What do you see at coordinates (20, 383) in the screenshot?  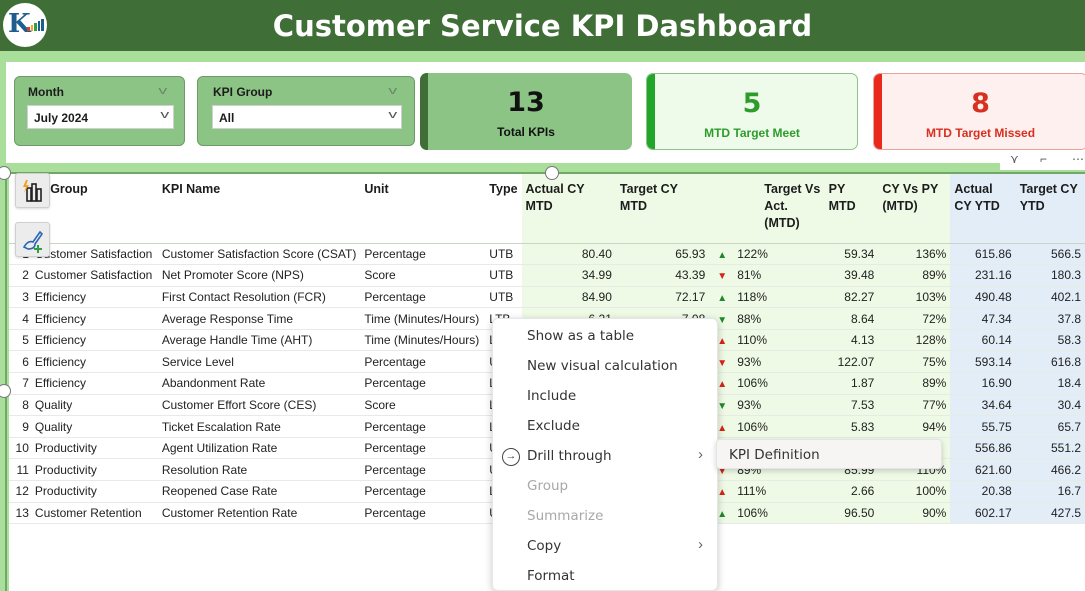 I see `row-index: 7` at bounding box center [20, 383].